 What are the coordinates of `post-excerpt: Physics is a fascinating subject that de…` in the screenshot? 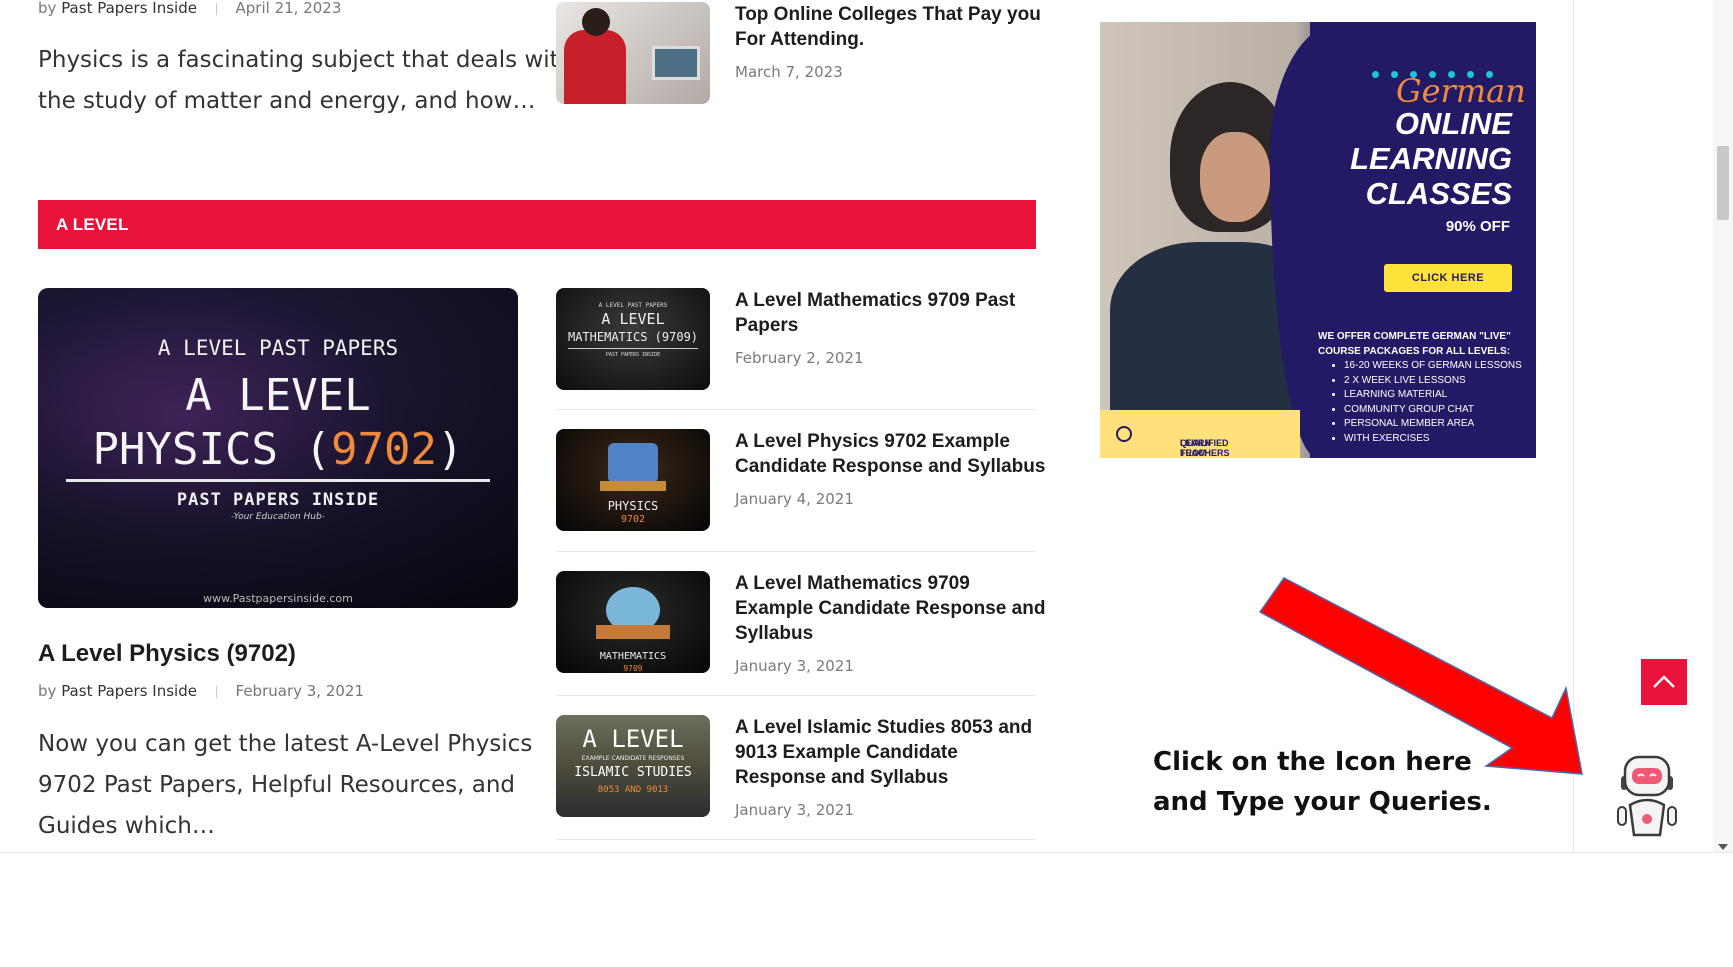 It's located at (305, 81).